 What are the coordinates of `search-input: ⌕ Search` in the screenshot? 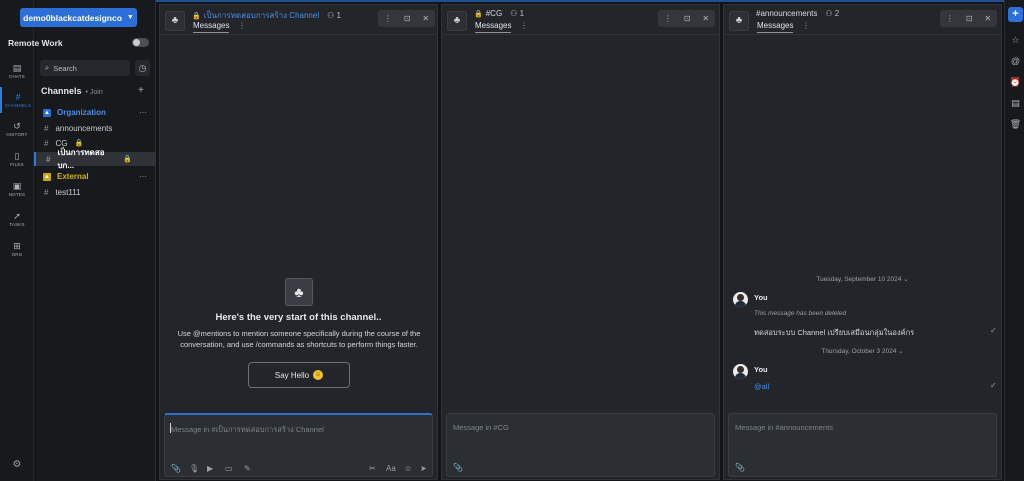 It's located at (85, 68).